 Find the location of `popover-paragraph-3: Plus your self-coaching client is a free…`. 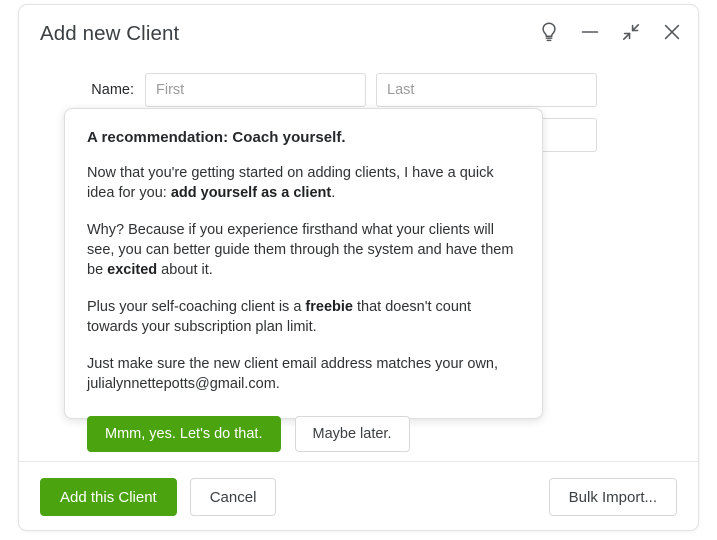

popover-paragraph-3: Plus your self-coaching client is a free… is located at coordinates (303, 317).